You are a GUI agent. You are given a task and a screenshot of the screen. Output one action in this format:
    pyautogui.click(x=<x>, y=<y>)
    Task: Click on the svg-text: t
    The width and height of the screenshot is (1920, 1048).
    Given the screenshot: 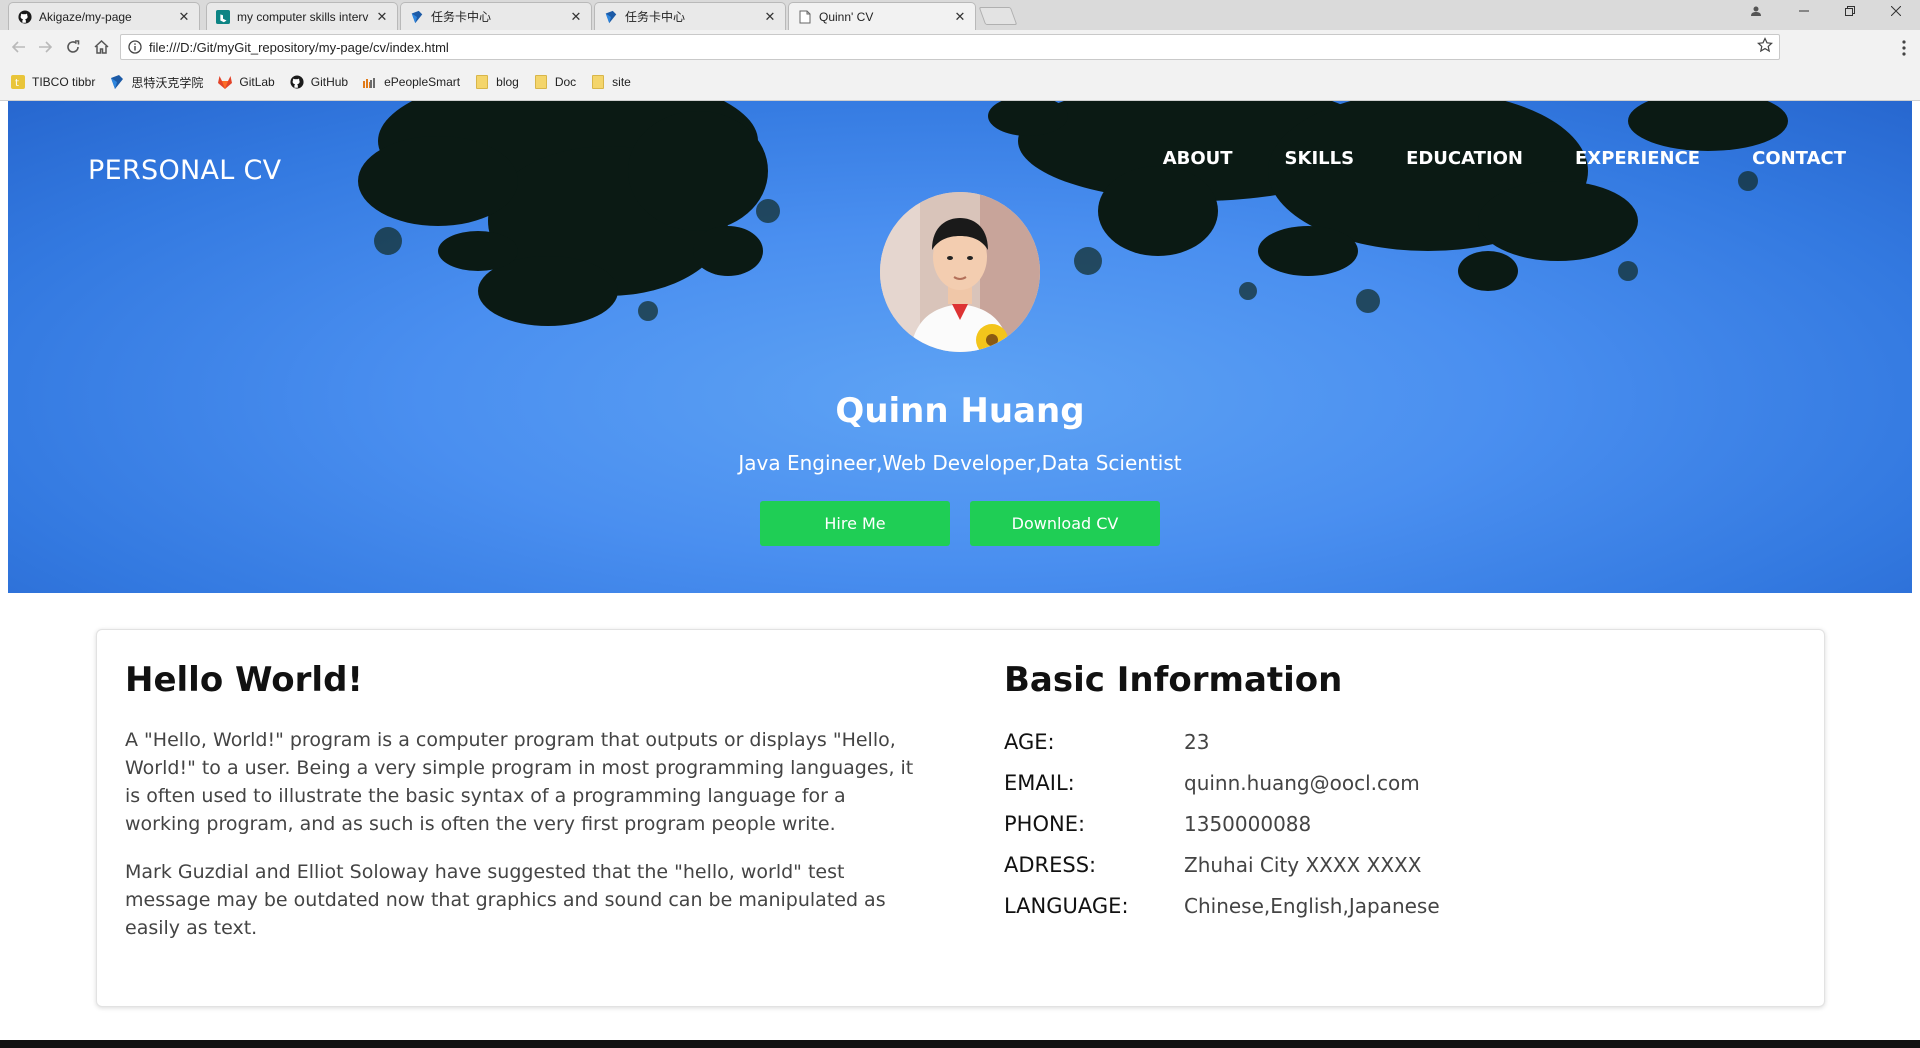 What is the action you would take?
    pyautogui.click(x=17, y=83)
    